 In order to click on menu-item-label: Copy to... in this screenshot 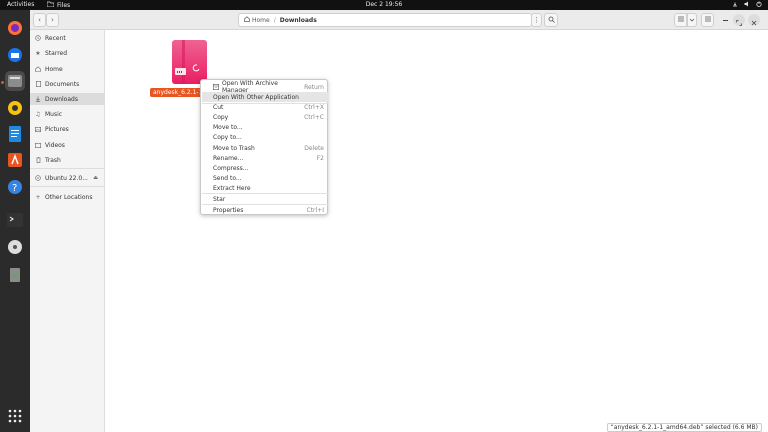, I will do `click(227, 137)`.